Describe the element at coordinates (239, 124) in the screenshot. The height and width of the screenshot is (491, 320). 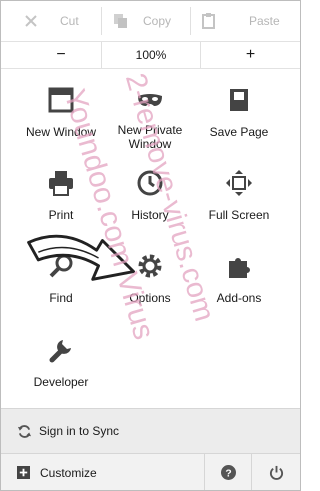
I see `save-page-button: Save Page` at that location.